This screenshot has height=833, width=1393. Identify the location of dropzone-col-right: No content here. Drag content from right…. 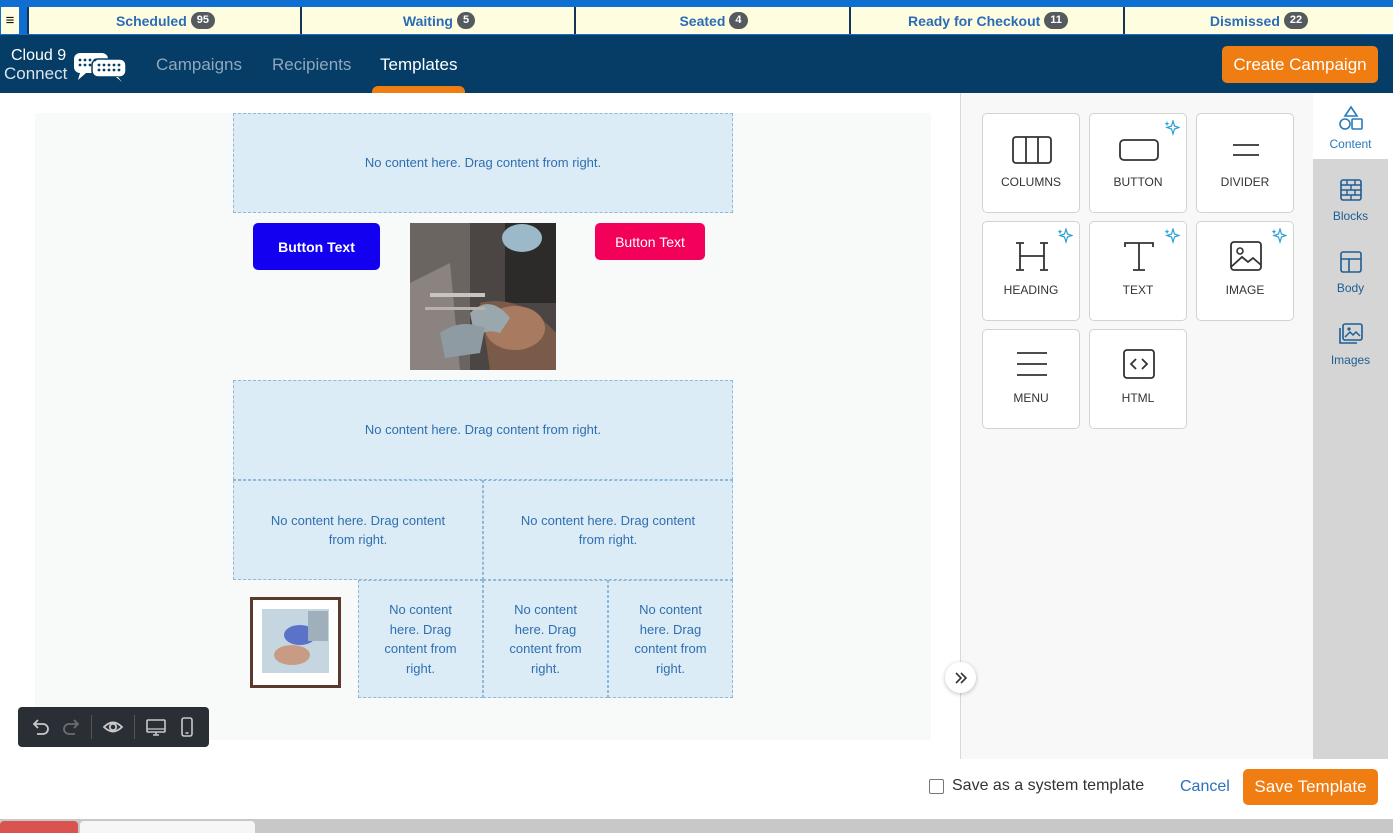
(608, 530).